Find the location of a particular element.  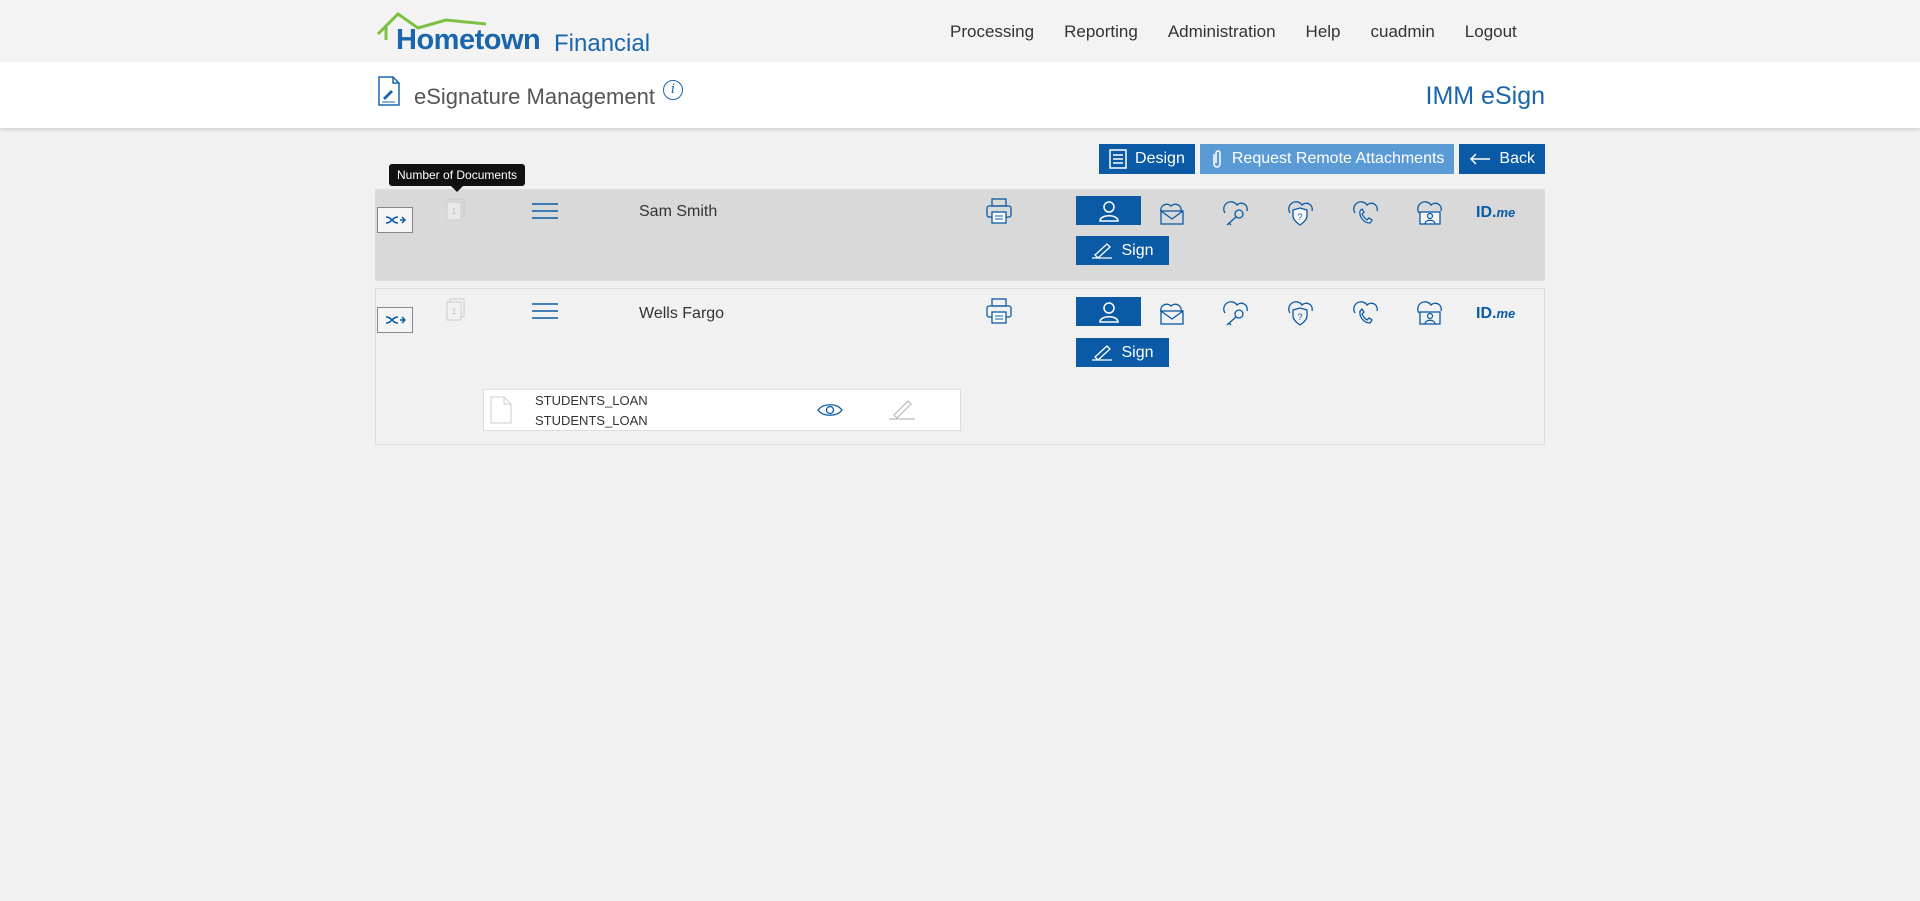

request-remote-attachments-button: Request Remote Attachments is located at coordinates (1327, 159).